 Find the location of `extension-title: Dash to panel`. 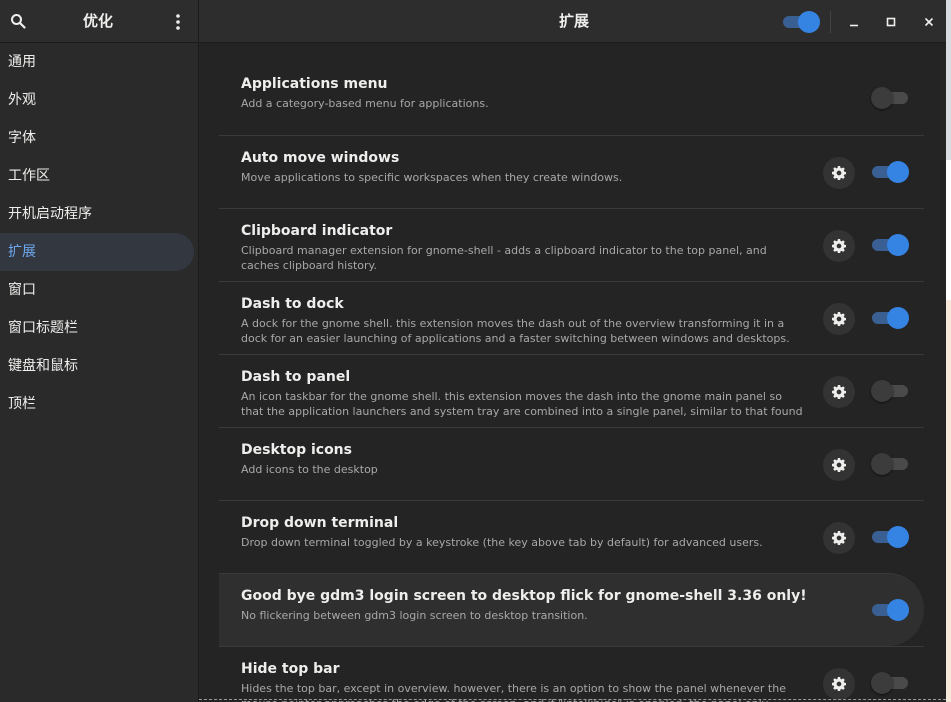

extension-title: Dash to panel is located at coordinates (296, 377).